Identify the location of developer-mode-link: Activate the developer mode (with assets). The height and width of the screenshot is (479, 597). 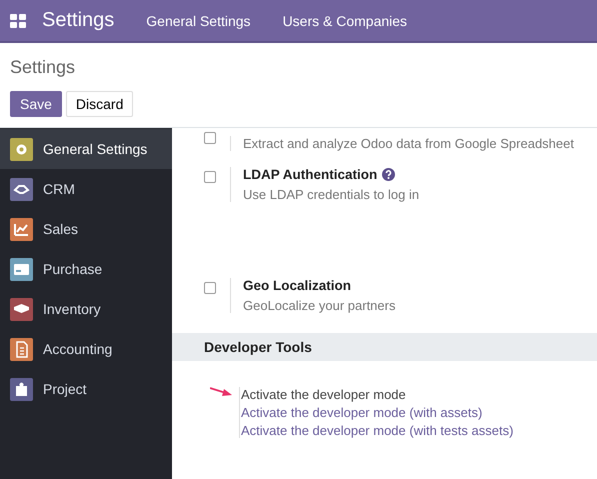
(377, 412).